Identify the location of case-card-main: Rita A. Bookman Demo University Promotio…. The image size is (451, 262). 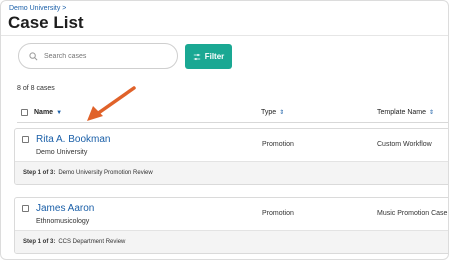
(231, 145).